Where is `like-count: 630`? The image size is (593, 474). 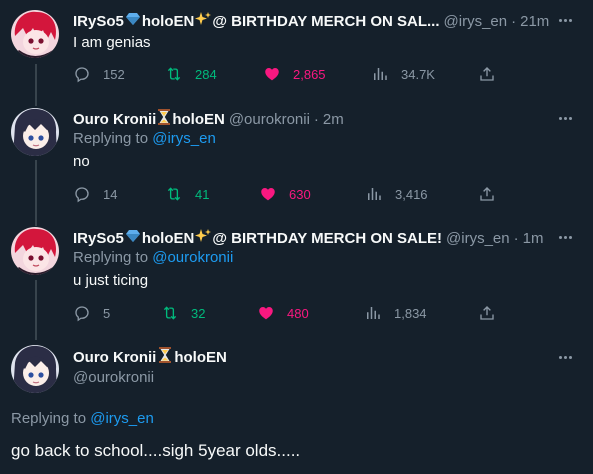 like-count: 630 is located at coordinates (300, 194).